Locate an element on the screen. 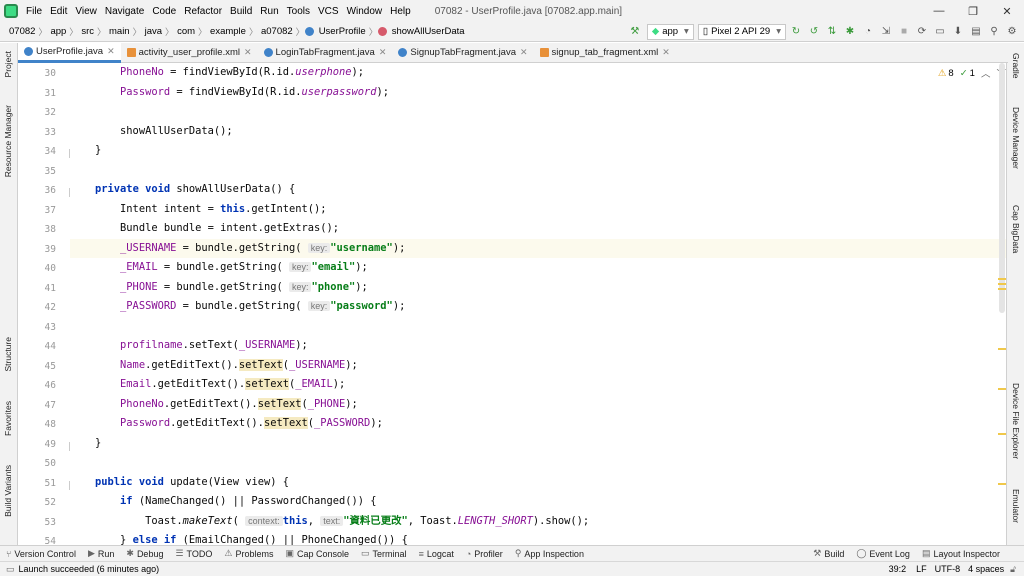  menu-tools: Tools is located at coordinates (298, 11).